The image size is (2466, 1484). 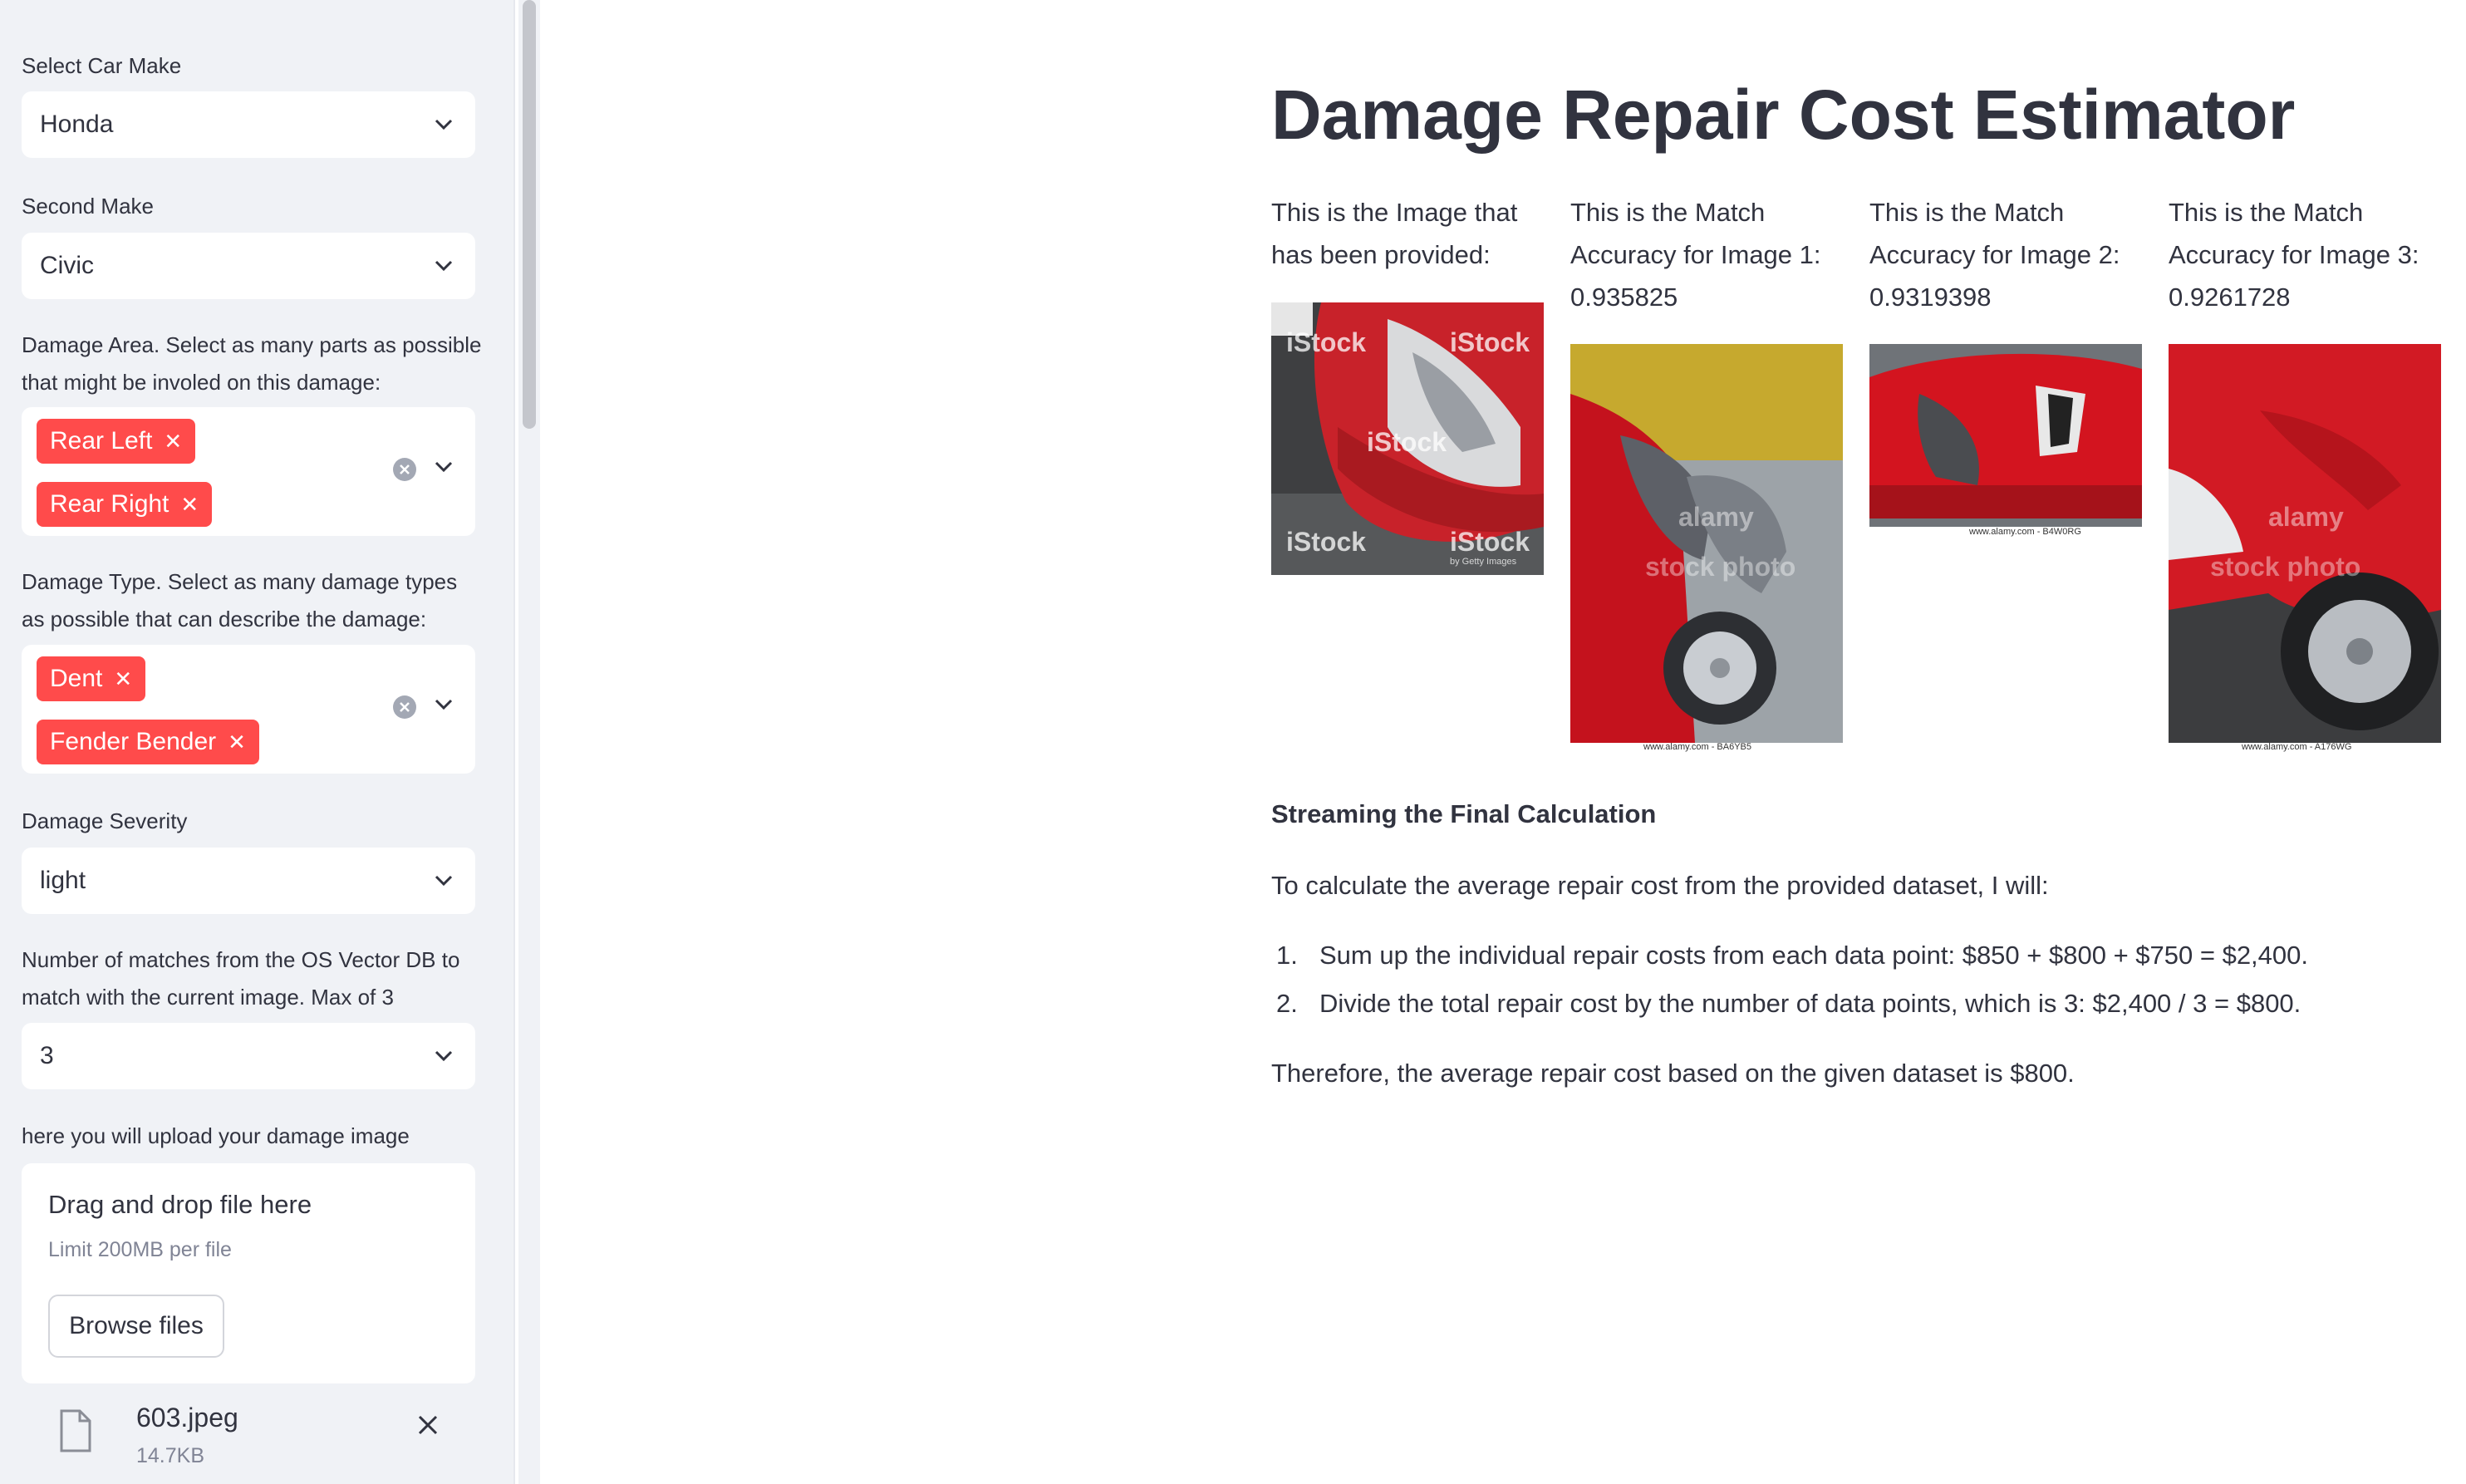 I want to click on car-make-value: Honda, so click(x=77, y=125).